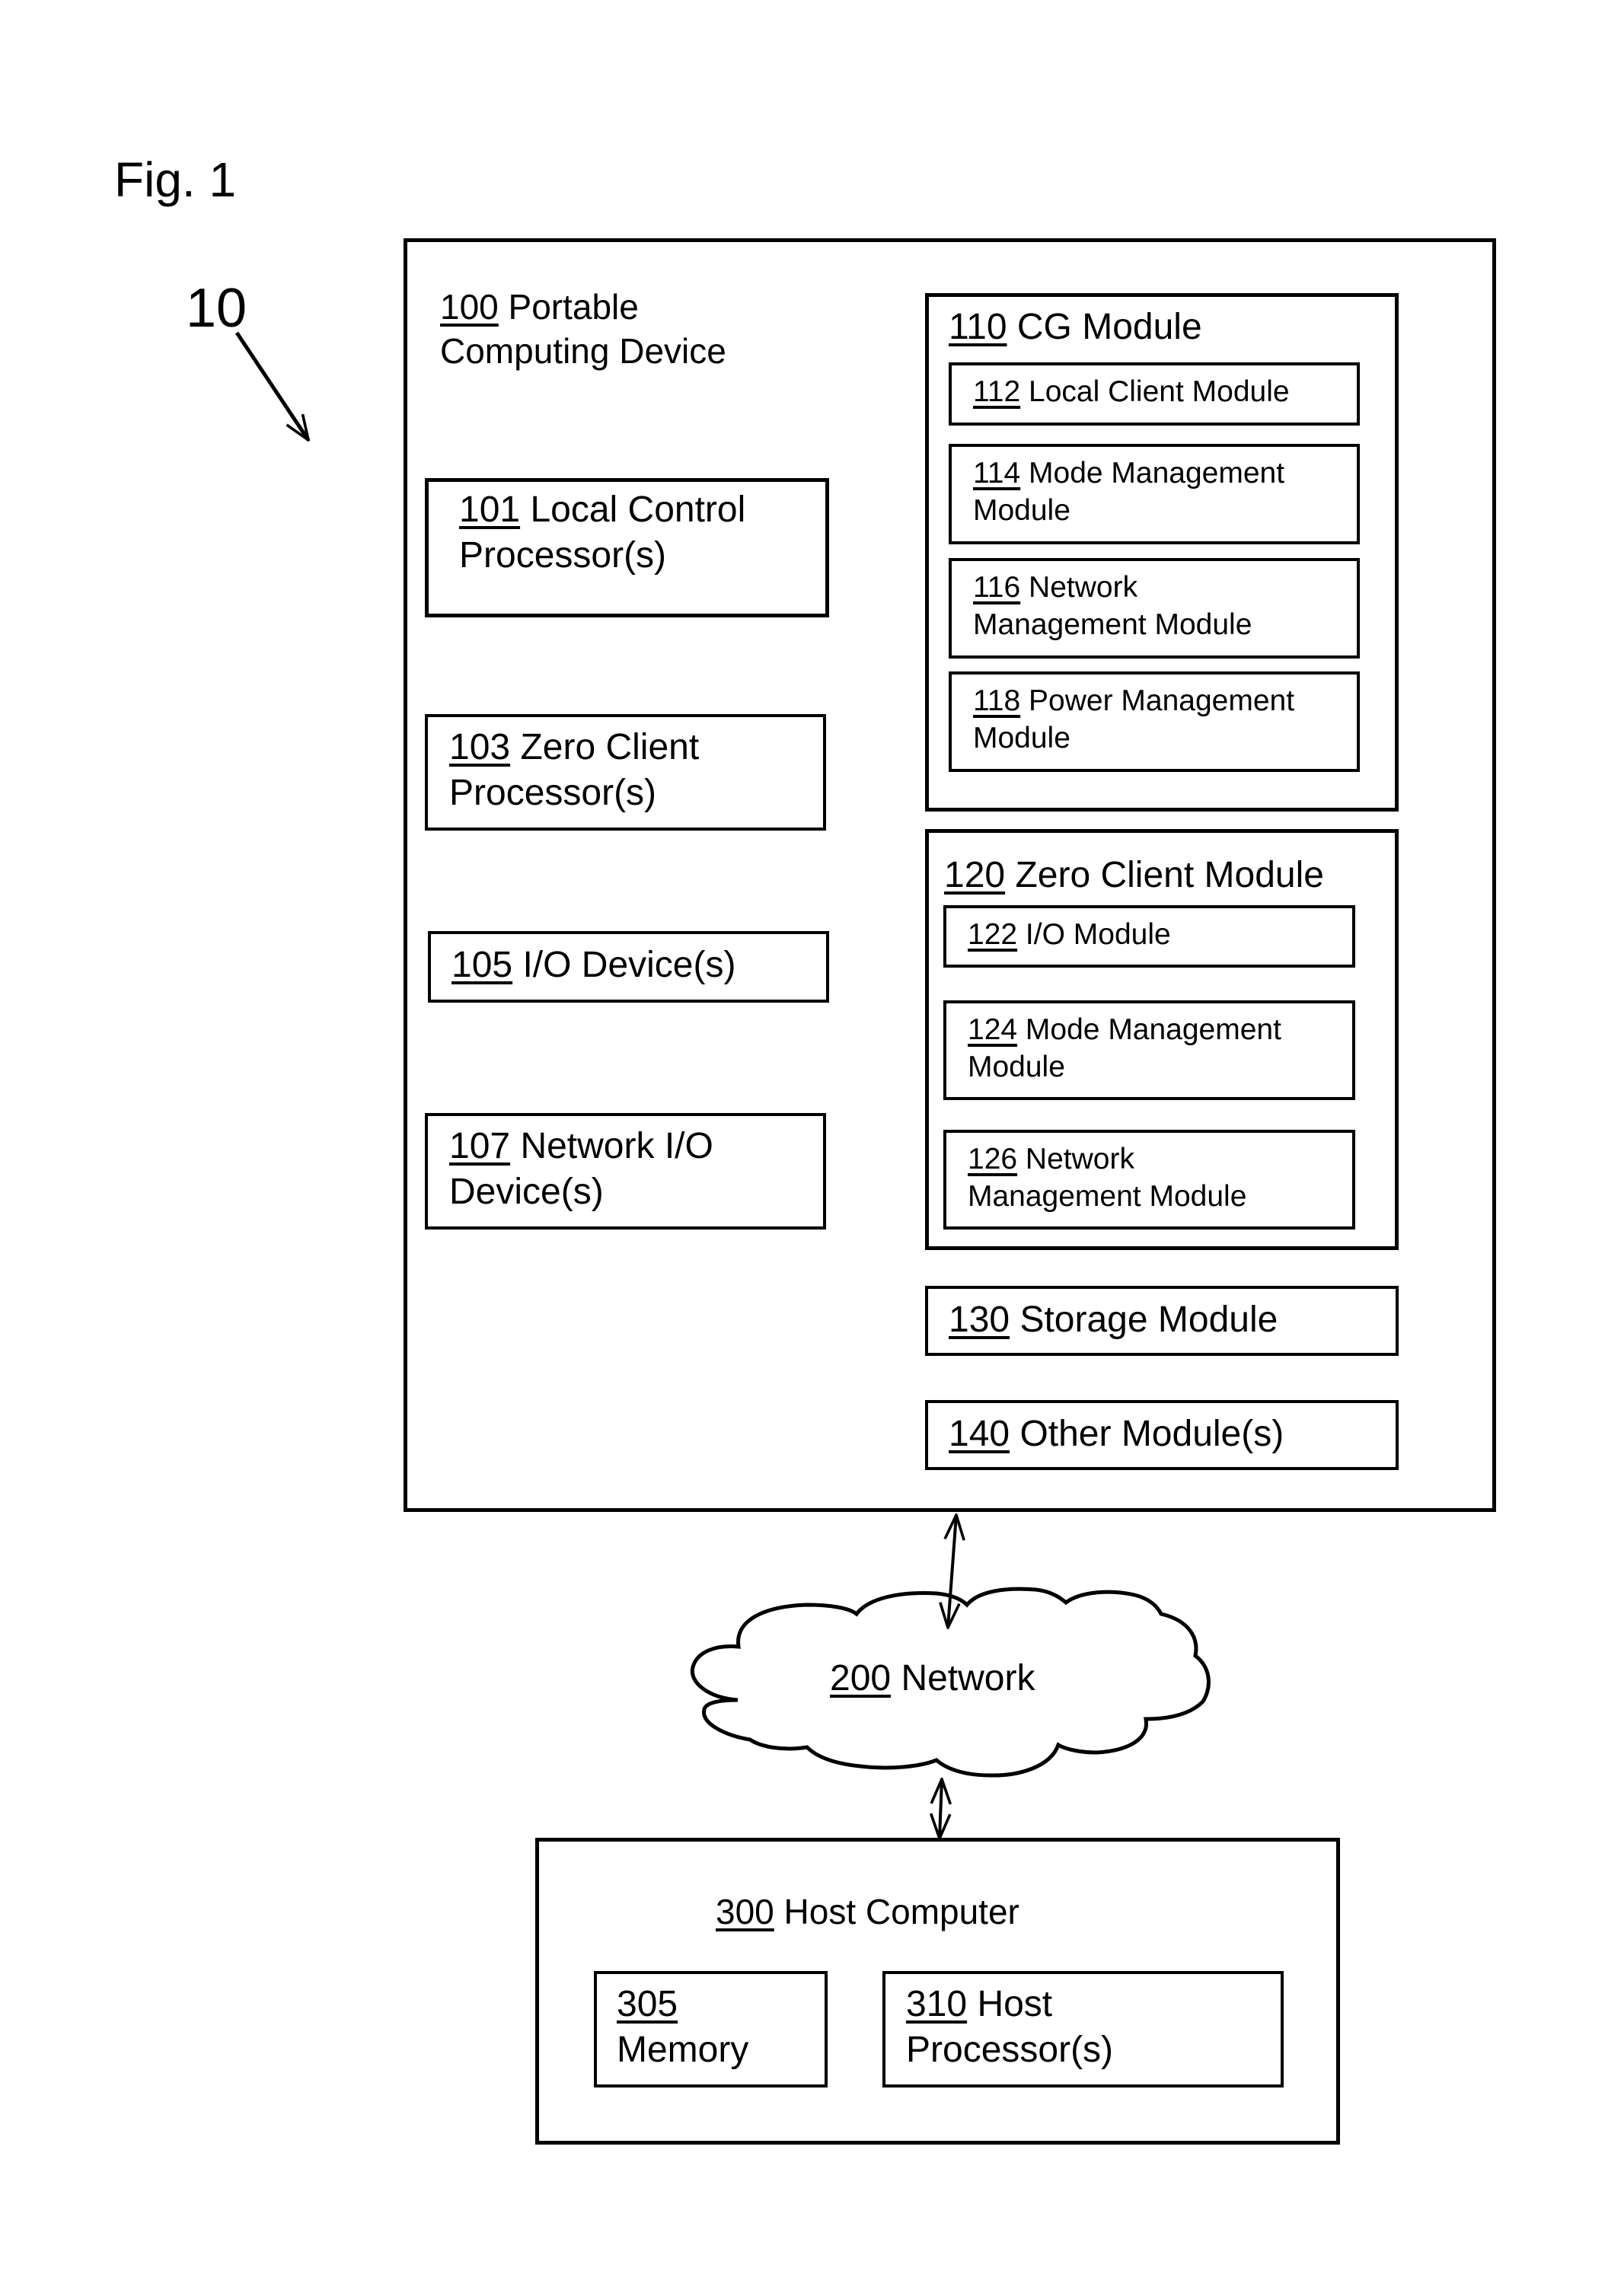 Image resolution: width=1624 pixels, height=2290 pixels. I want to click on other-modules-label: 140 Other Module(s), so click(1116, 1434).